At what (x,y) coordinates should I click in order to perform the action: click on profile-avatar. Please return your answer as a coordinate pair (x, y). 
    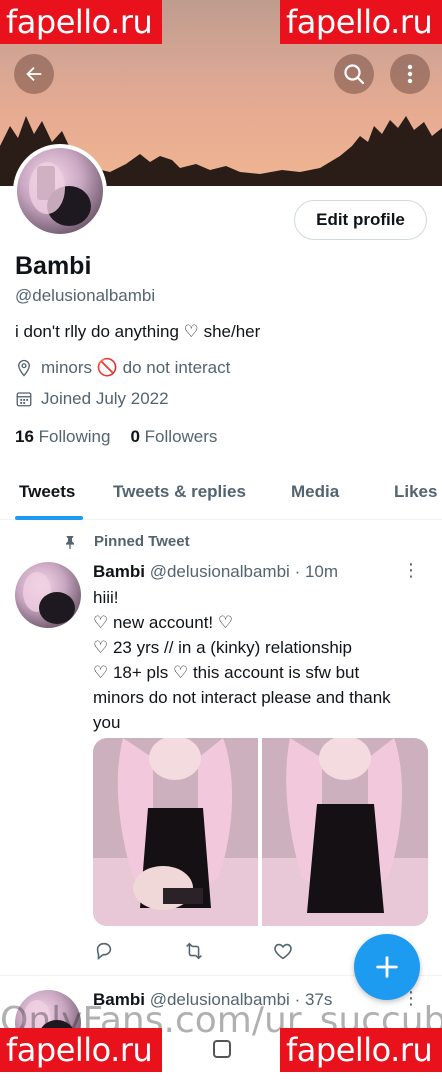
    Looking at the image, I should click on (60, 191).